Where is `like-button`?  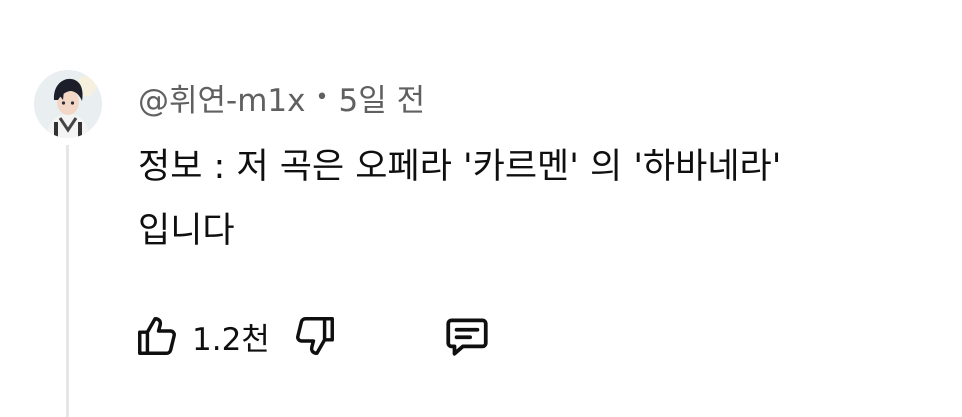 like-button is located at coordinates (157, 336).